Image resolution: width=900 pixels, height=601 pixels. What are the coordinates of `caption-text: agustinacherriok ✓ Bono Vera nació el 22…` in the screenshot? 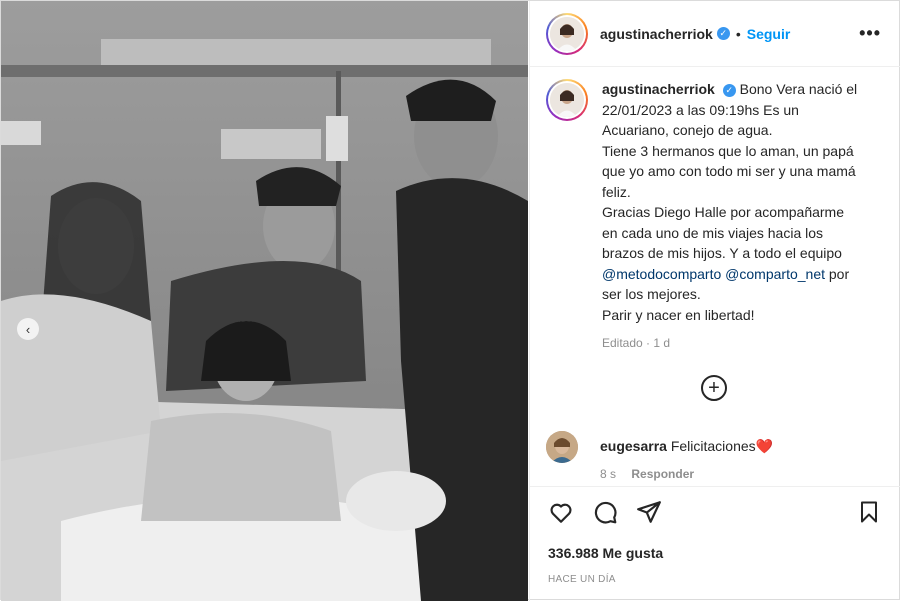 It's located at (732, 216).